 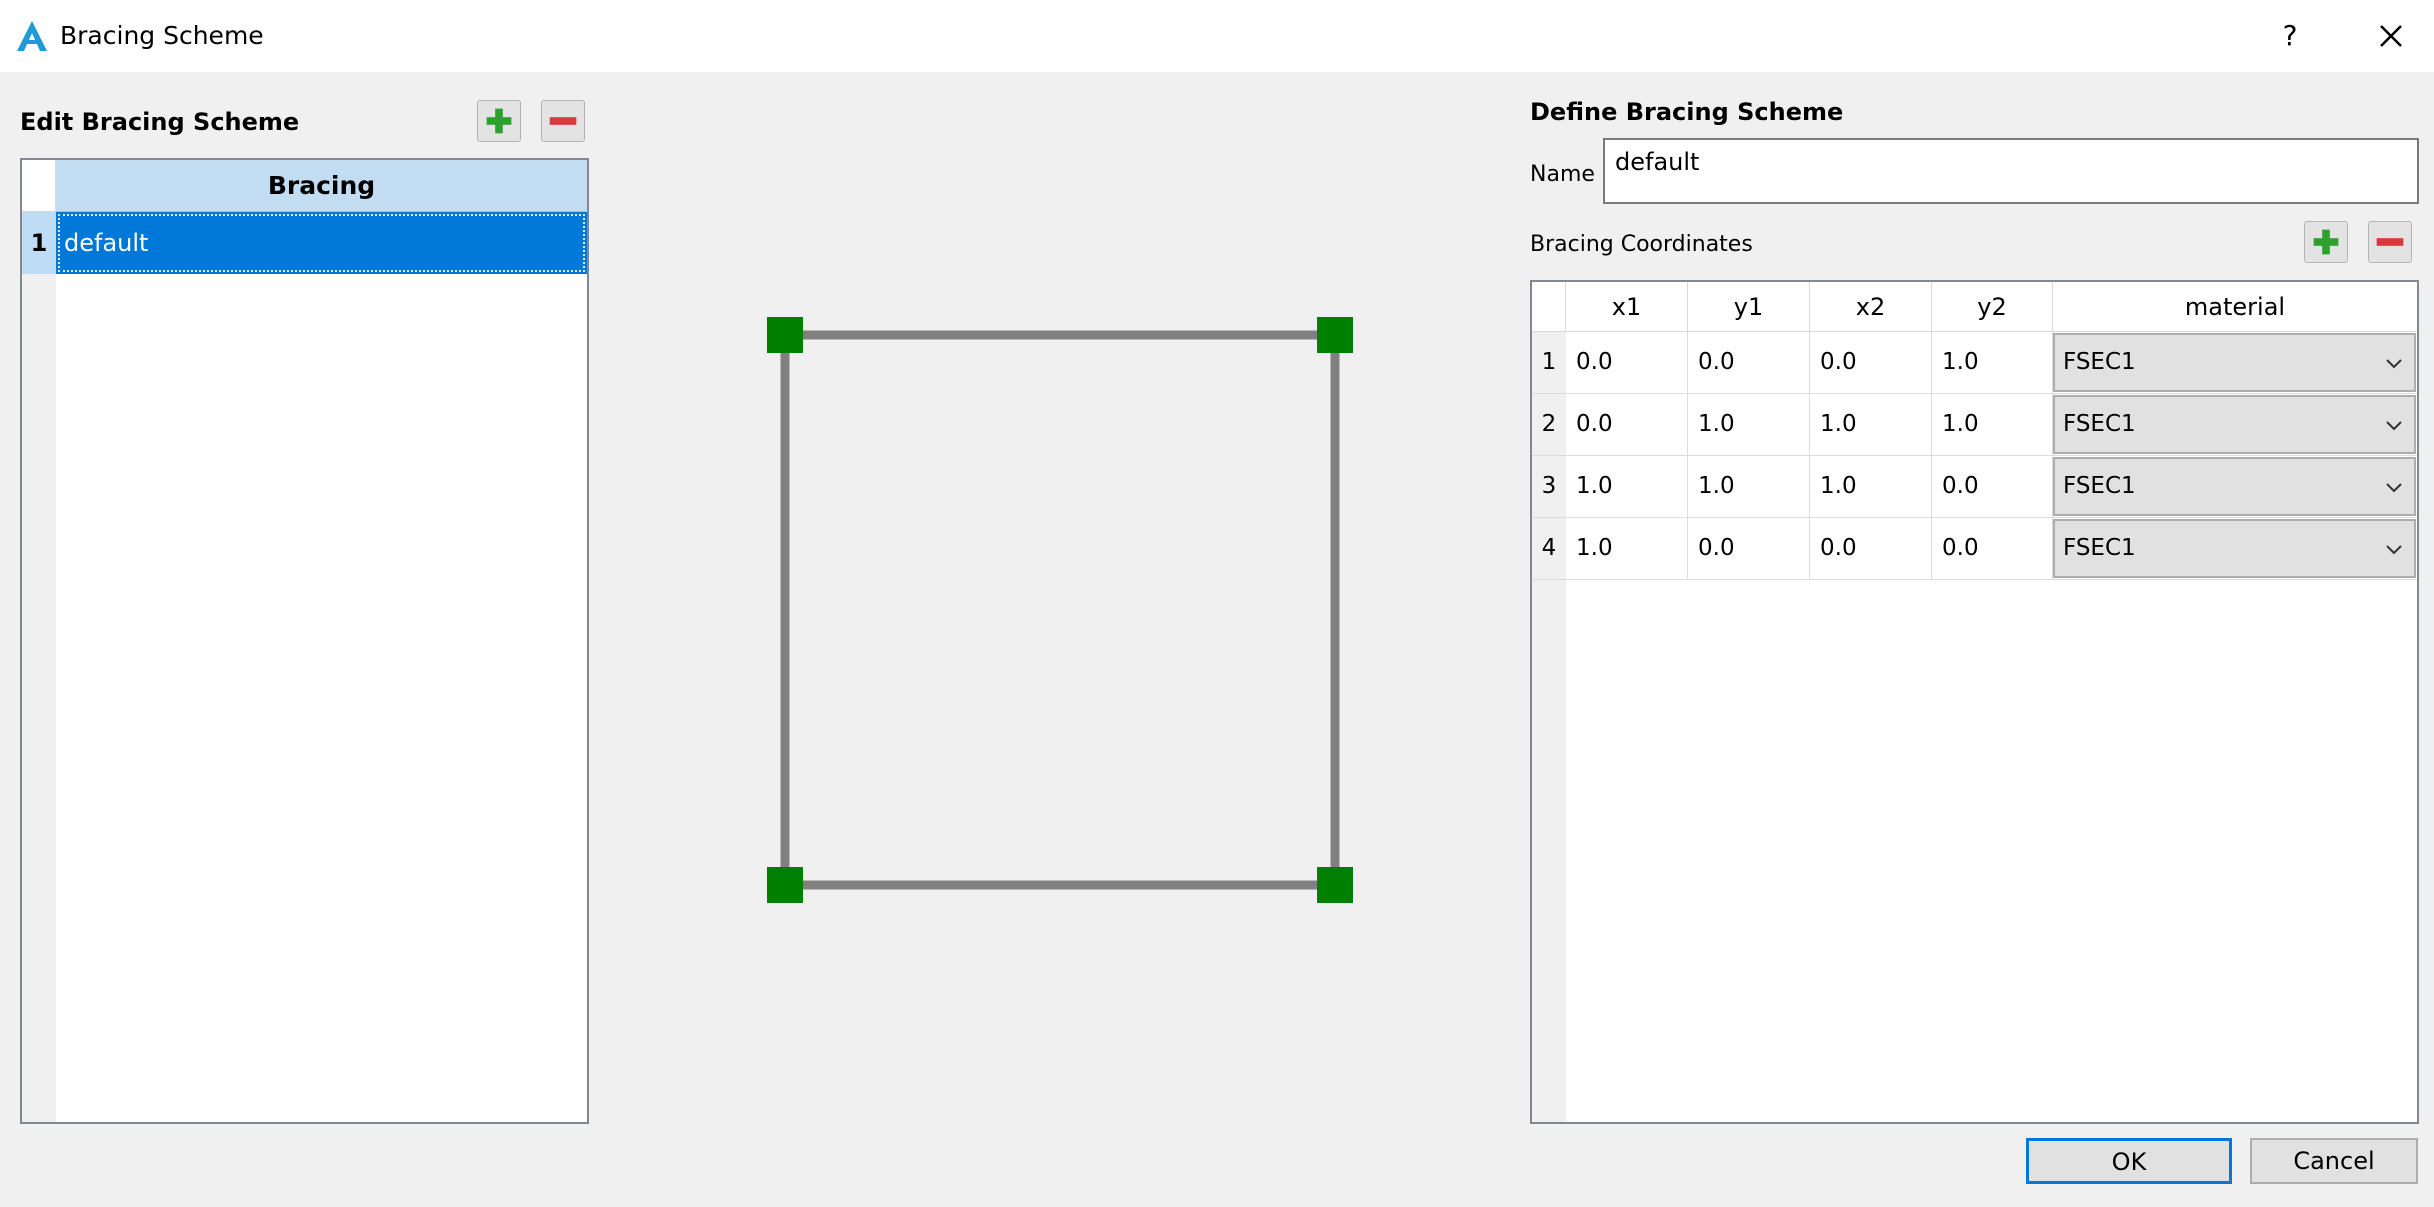 I want to click on name-input, so click(x=2011, y=171).